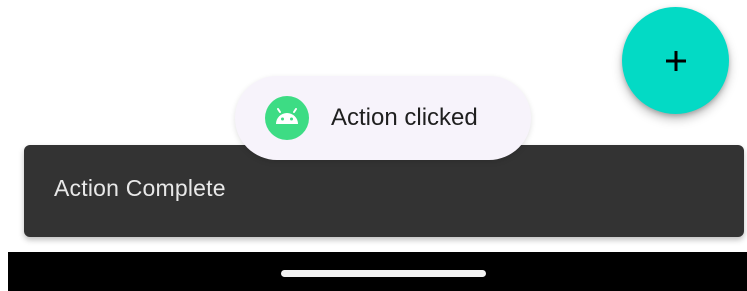 The width and height of the screenshot is (747, 291). I want to click on home-gesture-handle, so click(383, 273).